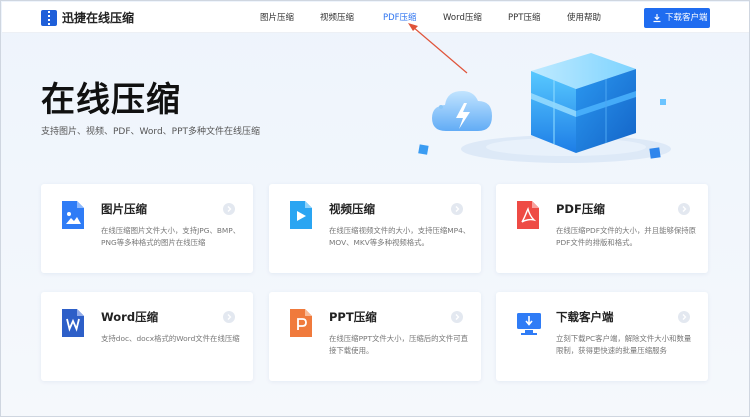 The width and height of the screenshot is (750, 417). I want to click on nav-help: 使用帮助, so click(584, 18).